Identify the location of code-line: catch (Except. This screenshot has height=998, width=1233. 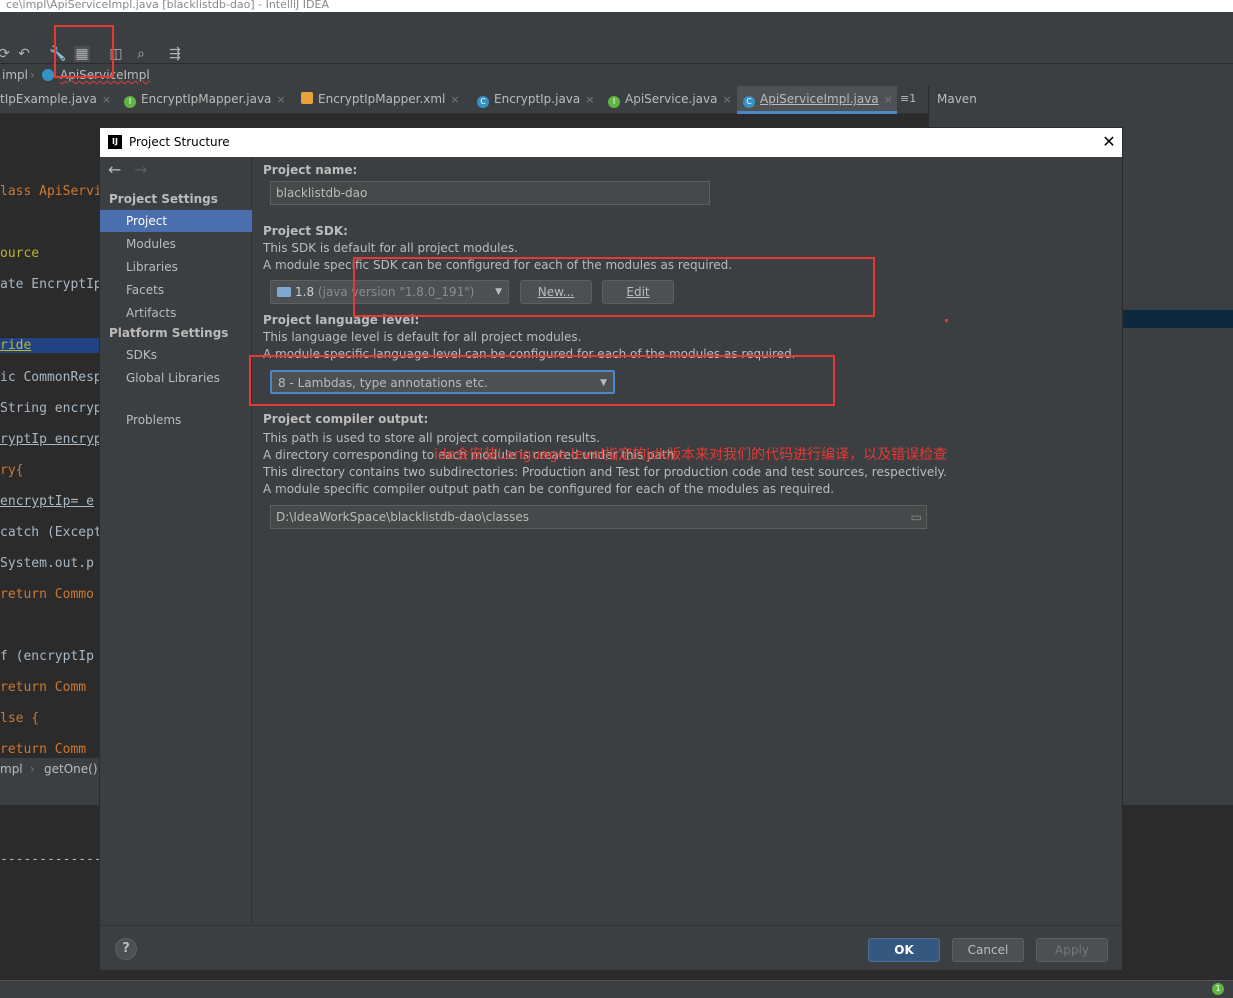
(49, 532).